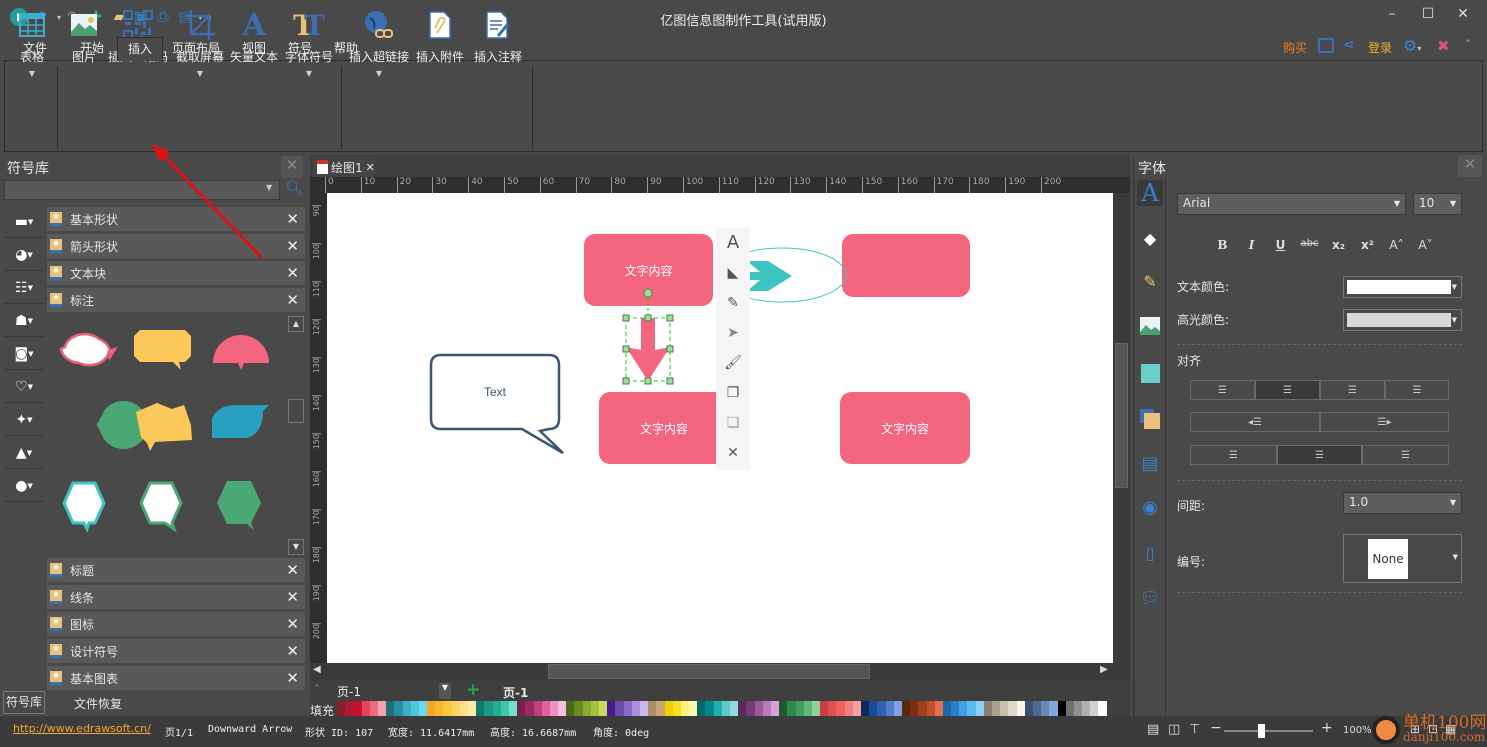  What do you see at coordinates (1150, 193) in the screenshot?
I see `font-tab-icon: A` at bounding box center [1150, 193].